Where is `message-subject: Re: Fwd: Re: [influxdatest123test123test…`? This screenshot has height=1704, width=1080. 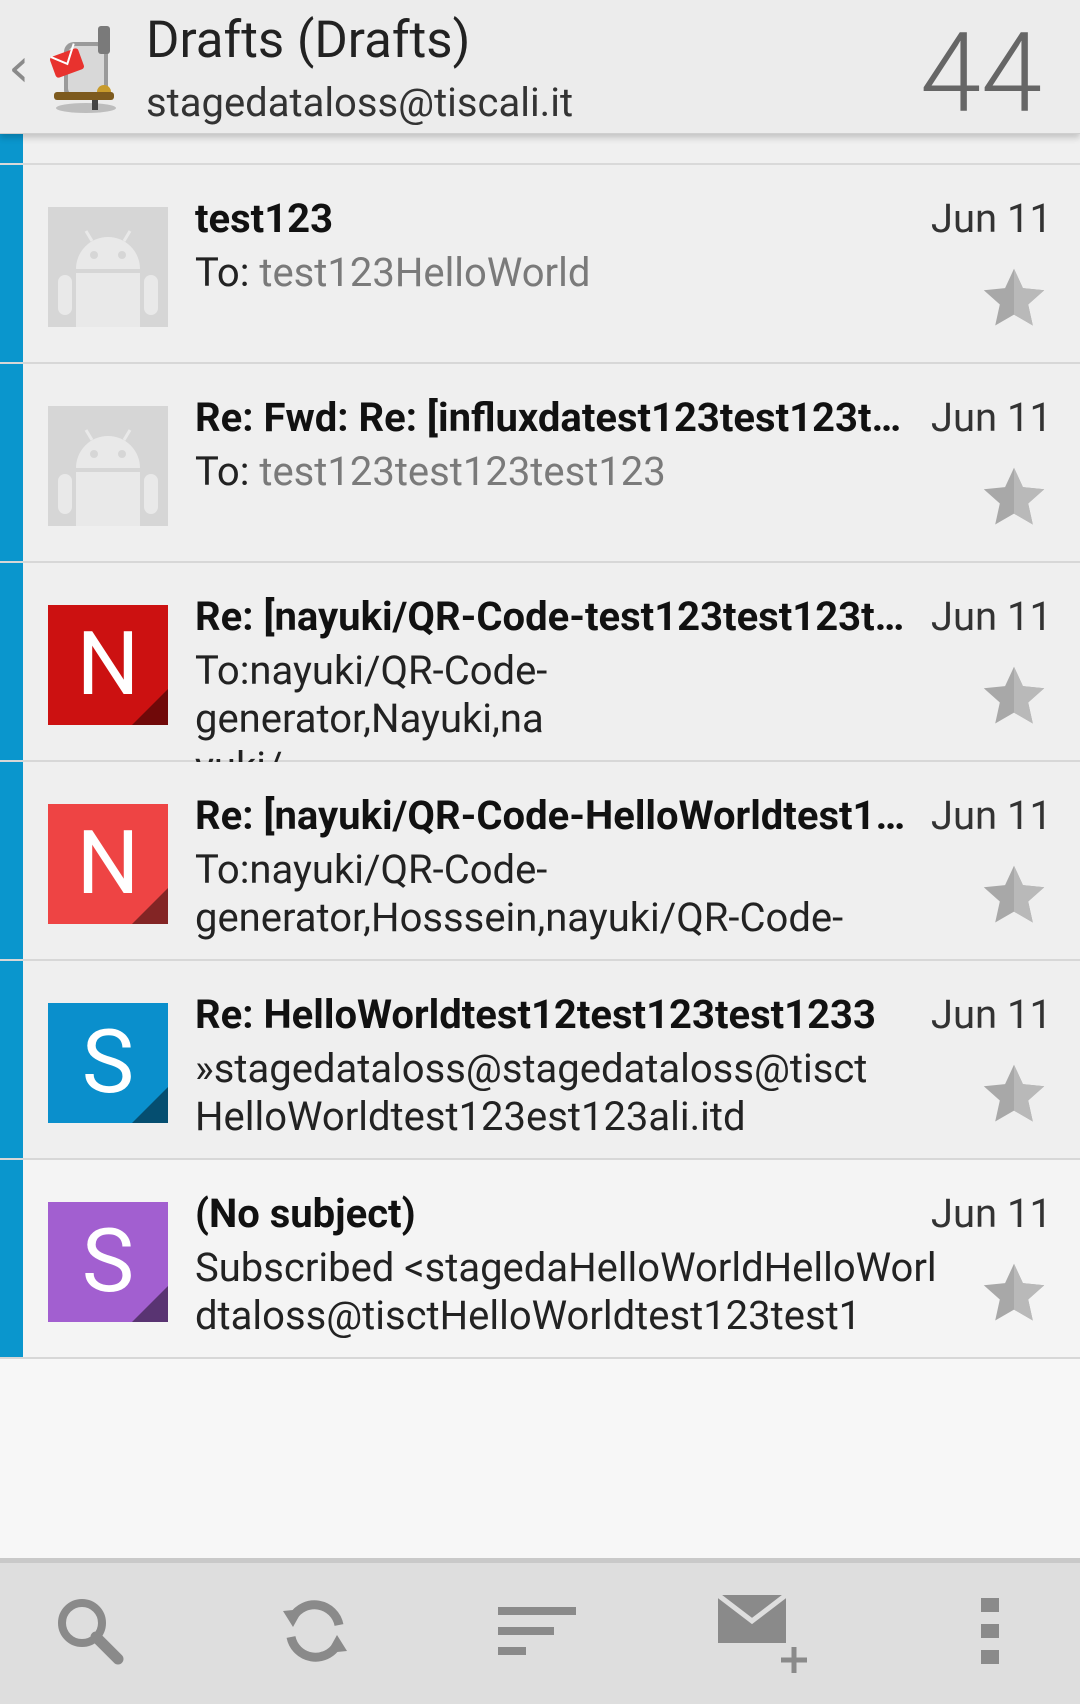 message-subject: Re: Fwd: Re: [influxdatest123test123test… is located at coordinates (557, 417).